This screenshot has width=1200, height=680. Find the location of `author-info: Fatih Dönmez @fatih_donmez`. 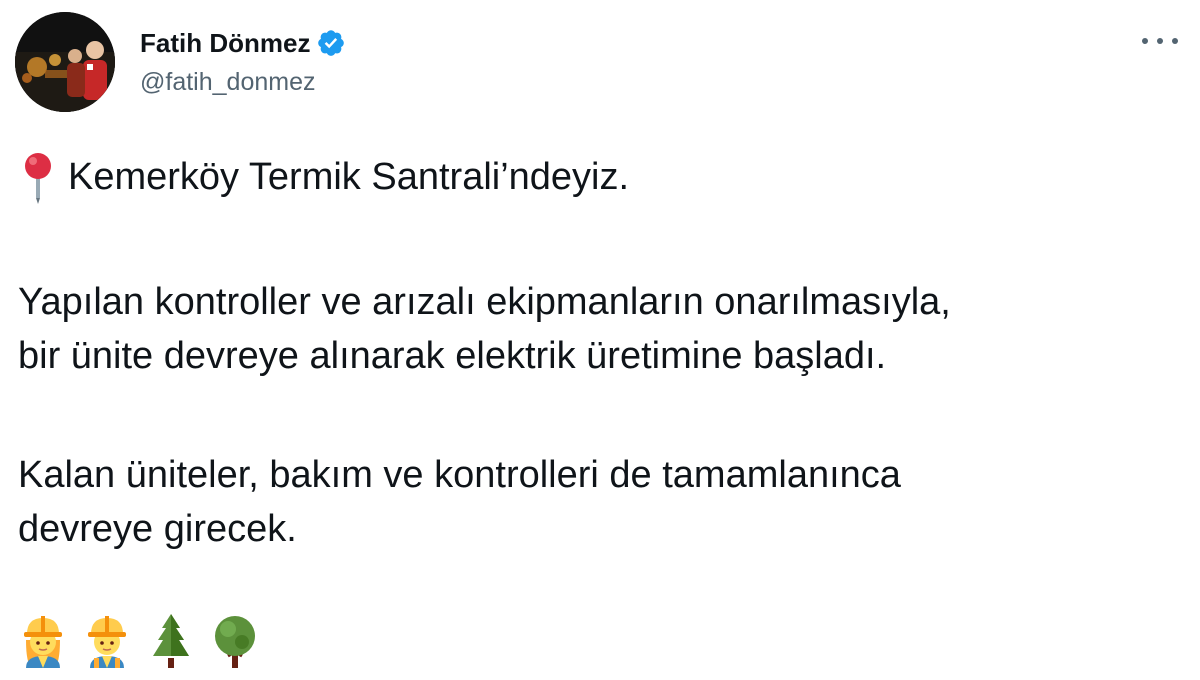

author-info: Fatih Dönmez @fatih_donmez is located at coordinates (243, 61).